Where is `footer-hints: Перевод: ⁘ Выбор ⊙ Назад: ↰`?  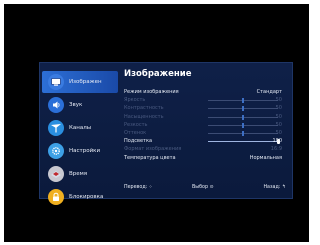 footer-hints: Перевод: ⁘ Выбор ⊙ Назад: ↰ is located at coordinates (205, 188).